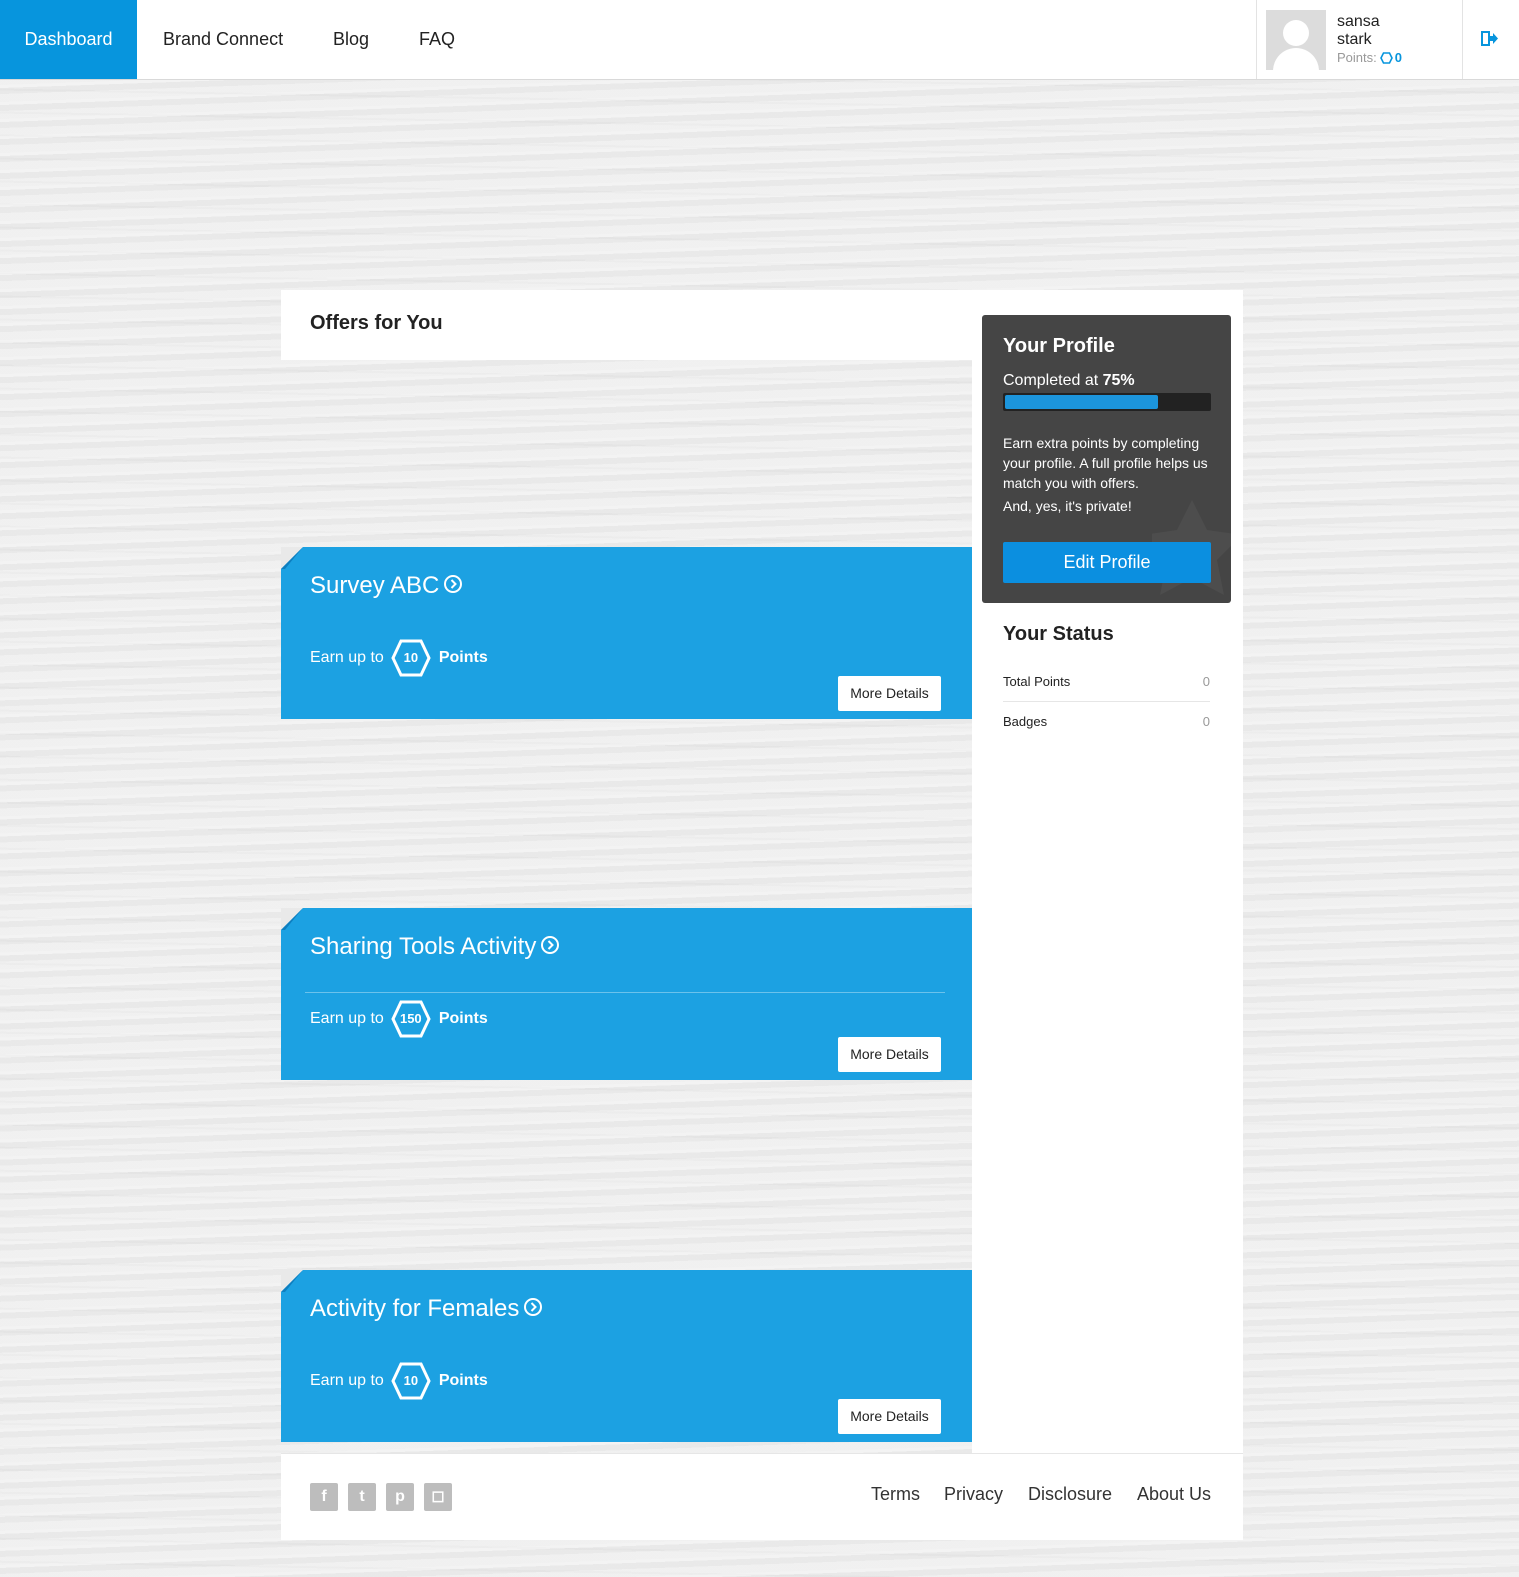  Describe the element at coordinates (1107, 562) in the screenshot. I see `edit-profile-button: Edit Profile` at that location.